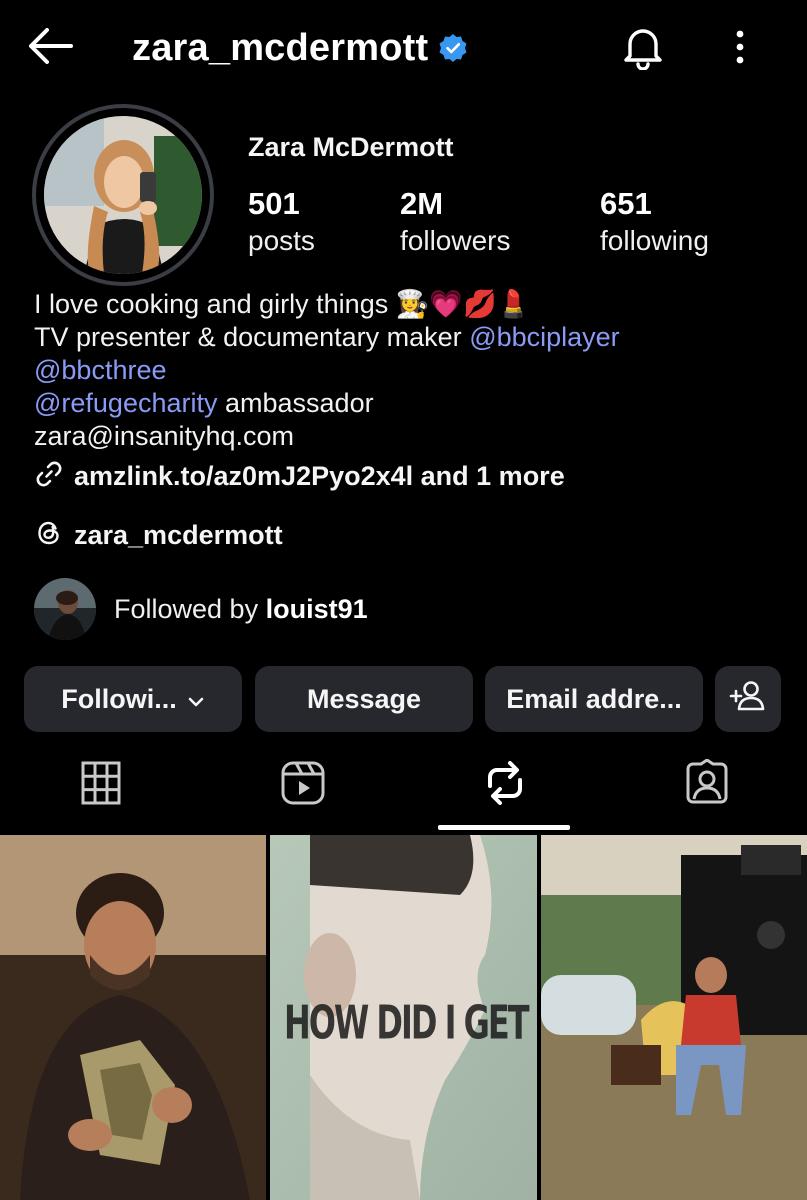 The width and height of the screenshot is (807, 1200). I want to click on arrow-left-icon, so click(50, 48).